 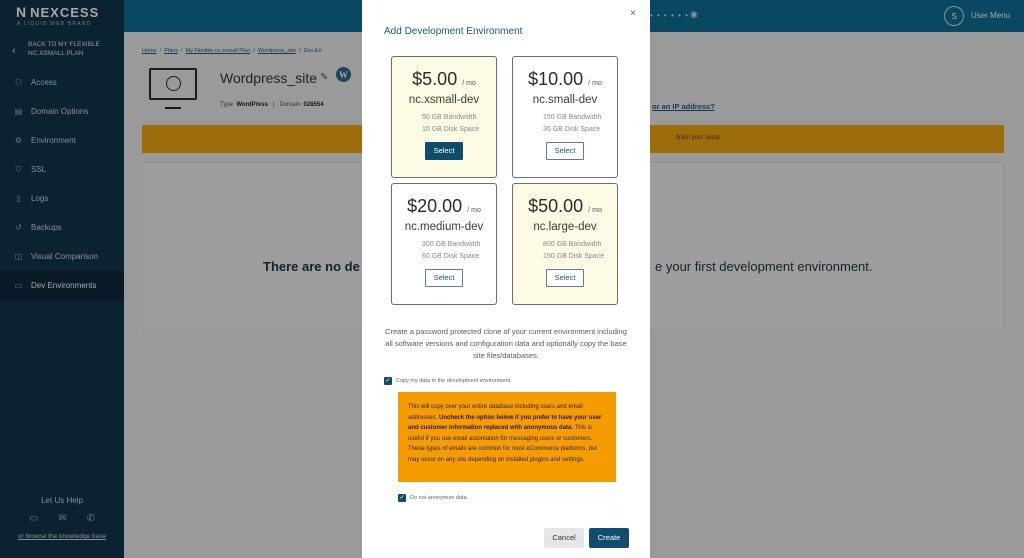 I want to click on plan-price: $50.00, so click(x=556, y=206).